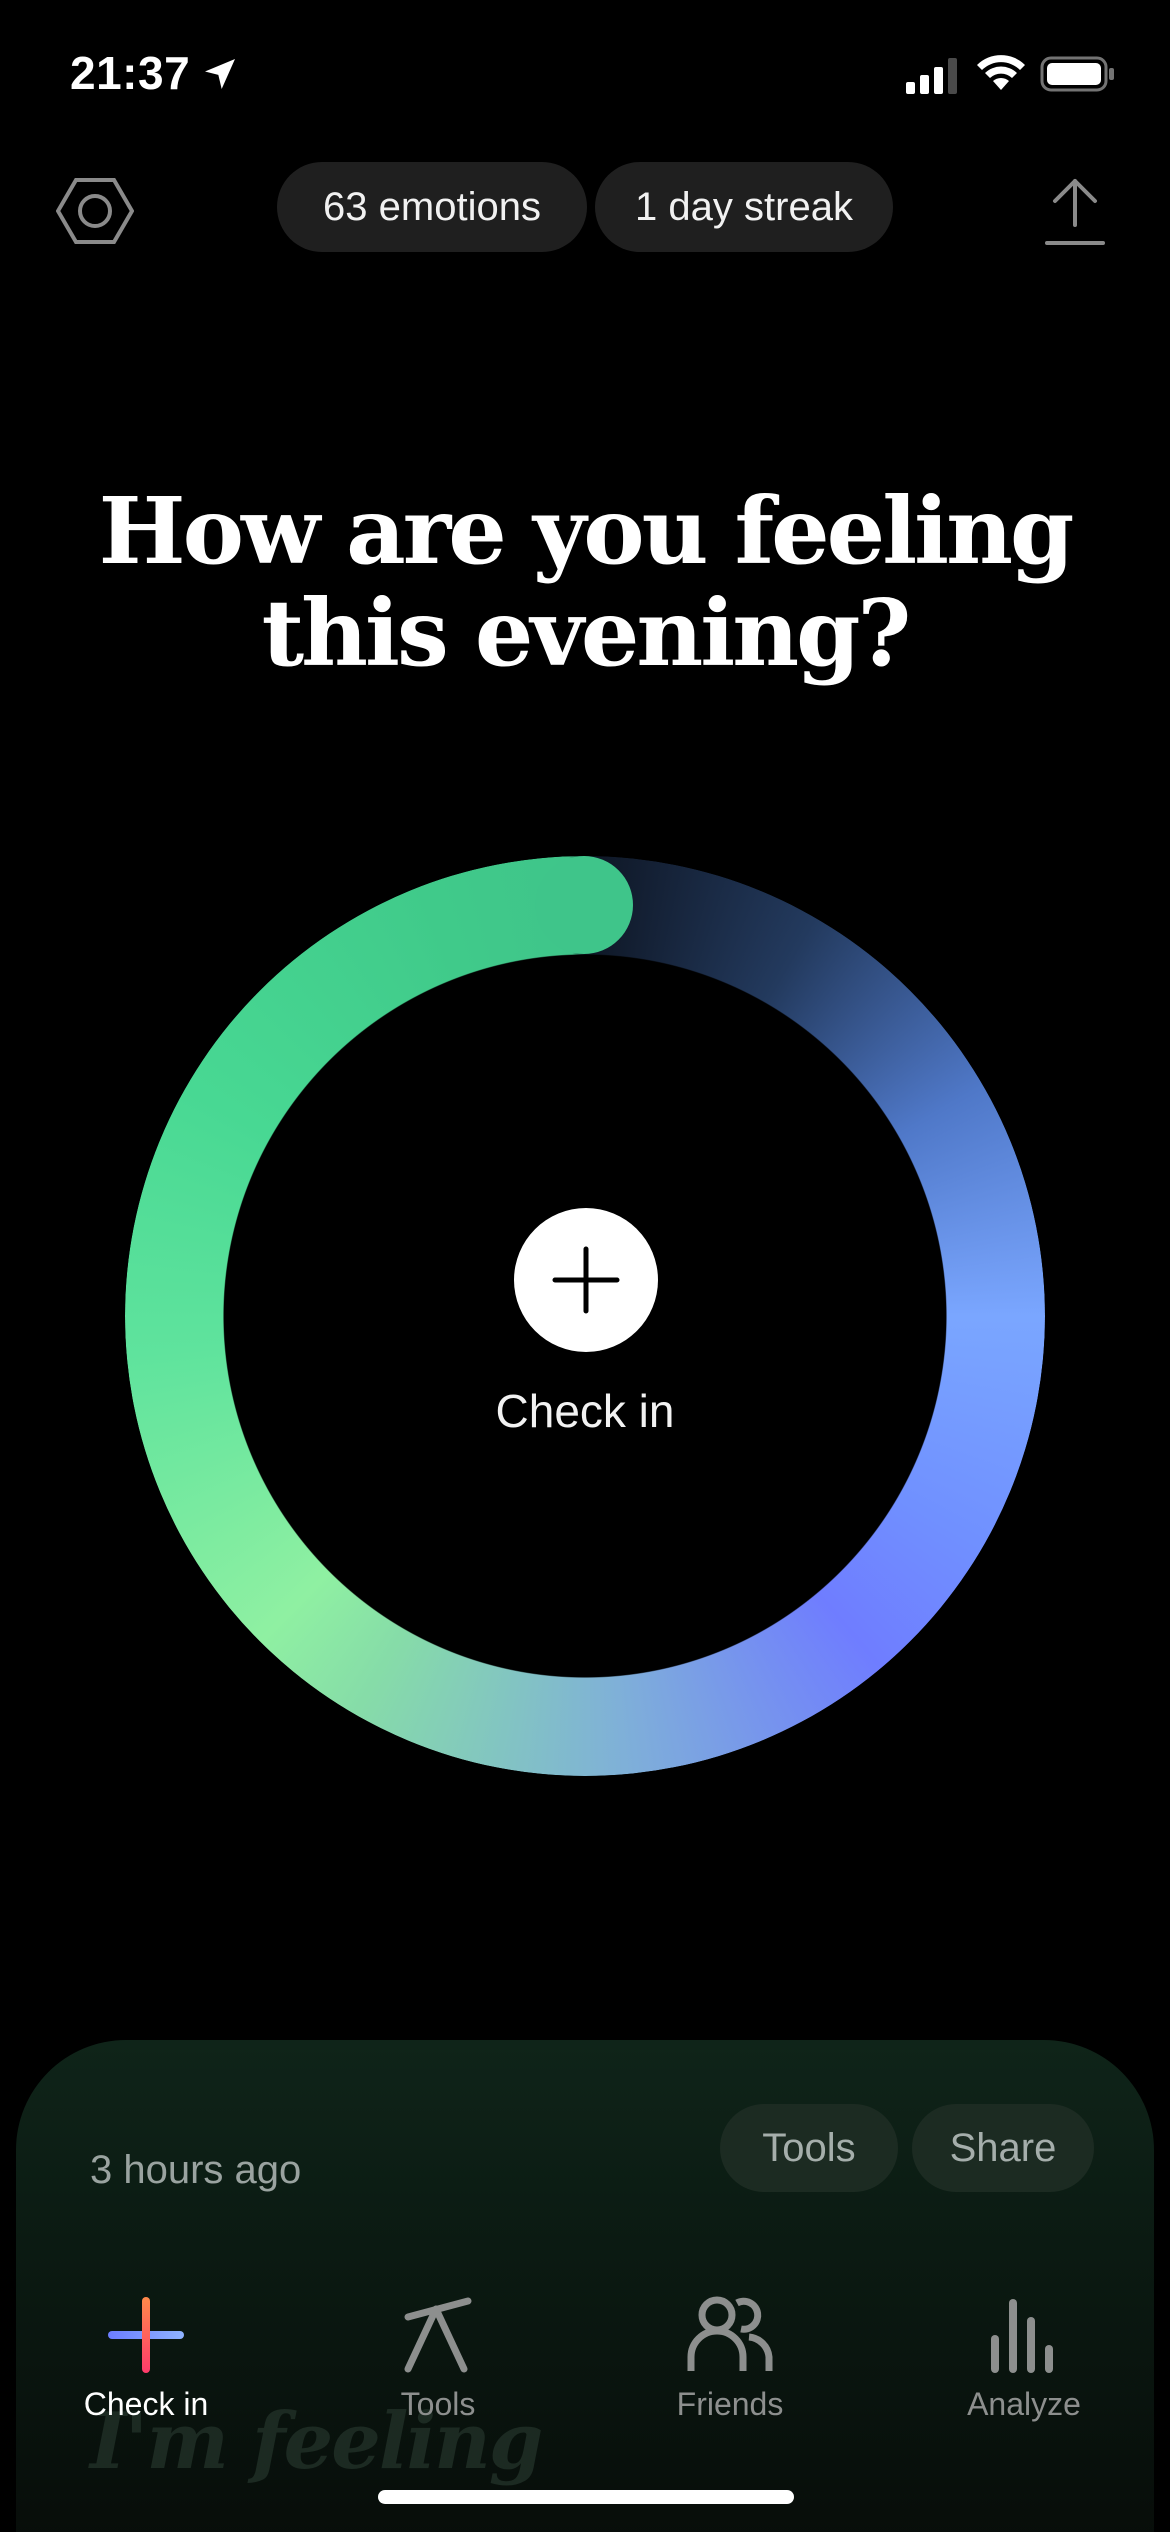 The image size is (1170, 2532). I want to click on settings-button, so click(95, 211).